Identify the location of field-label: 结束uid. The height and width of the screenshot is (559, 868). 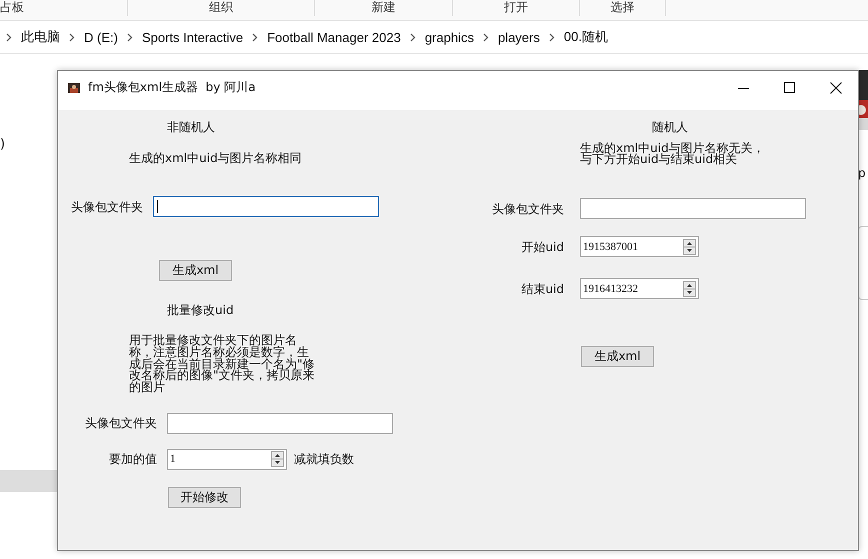
(542, 289).